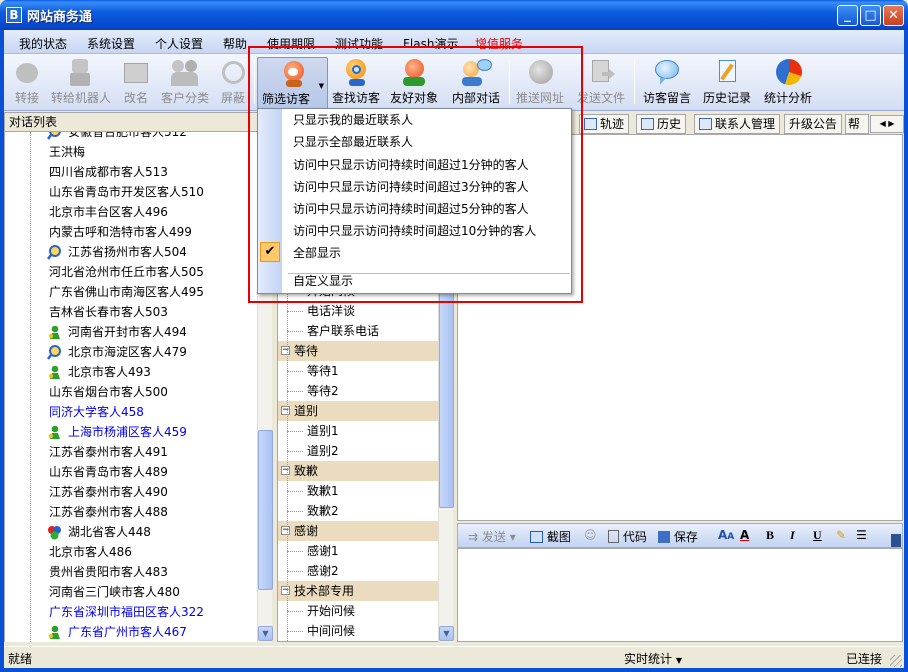 Image resolution: width=908 pixels, height=672 pixels. Describe the element at coordinates (291, 43) in the screenshot. I see `menu-expiry: 使用期限` at that location.